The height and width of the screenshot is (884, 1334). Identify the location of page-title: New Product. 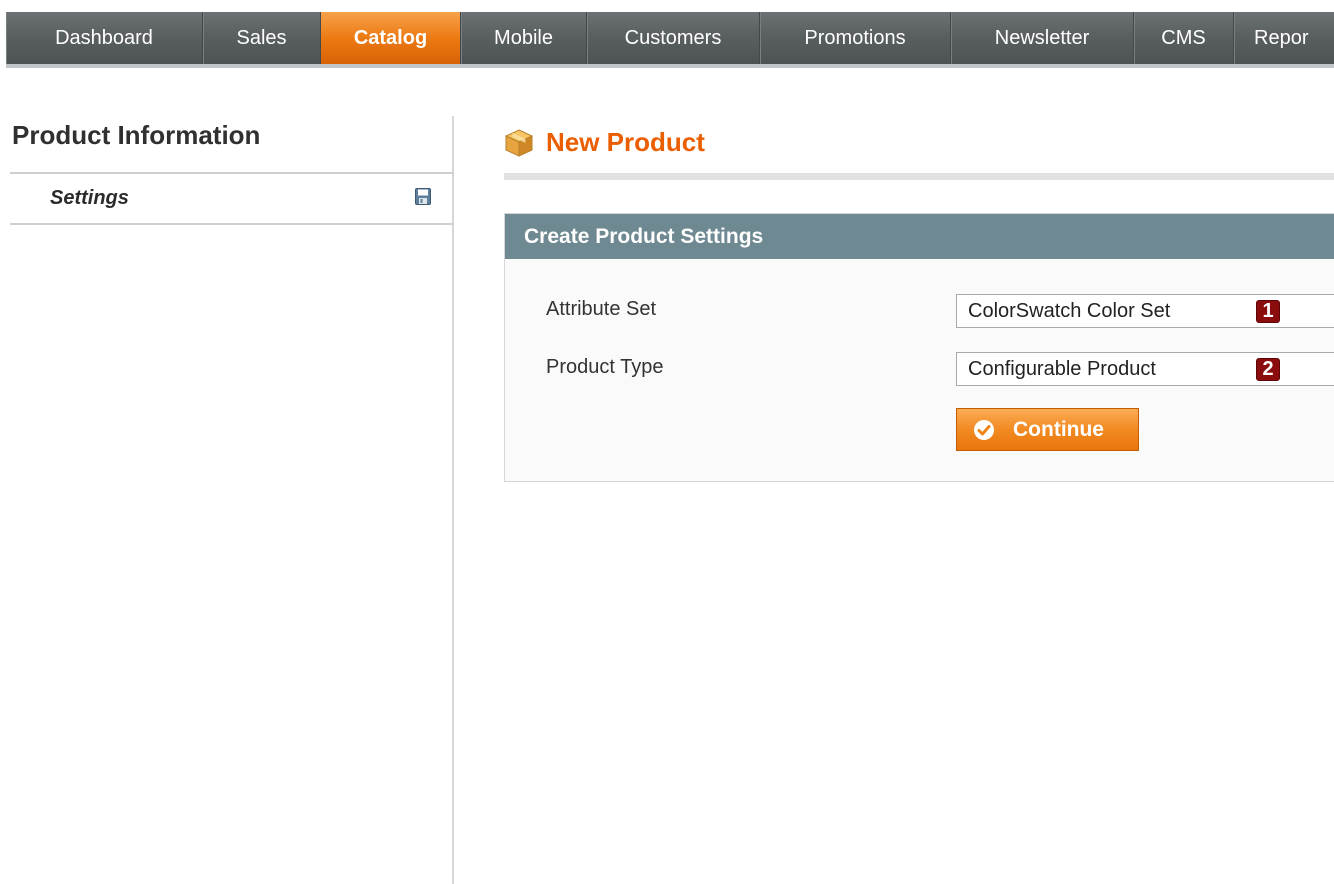
(625, 142).